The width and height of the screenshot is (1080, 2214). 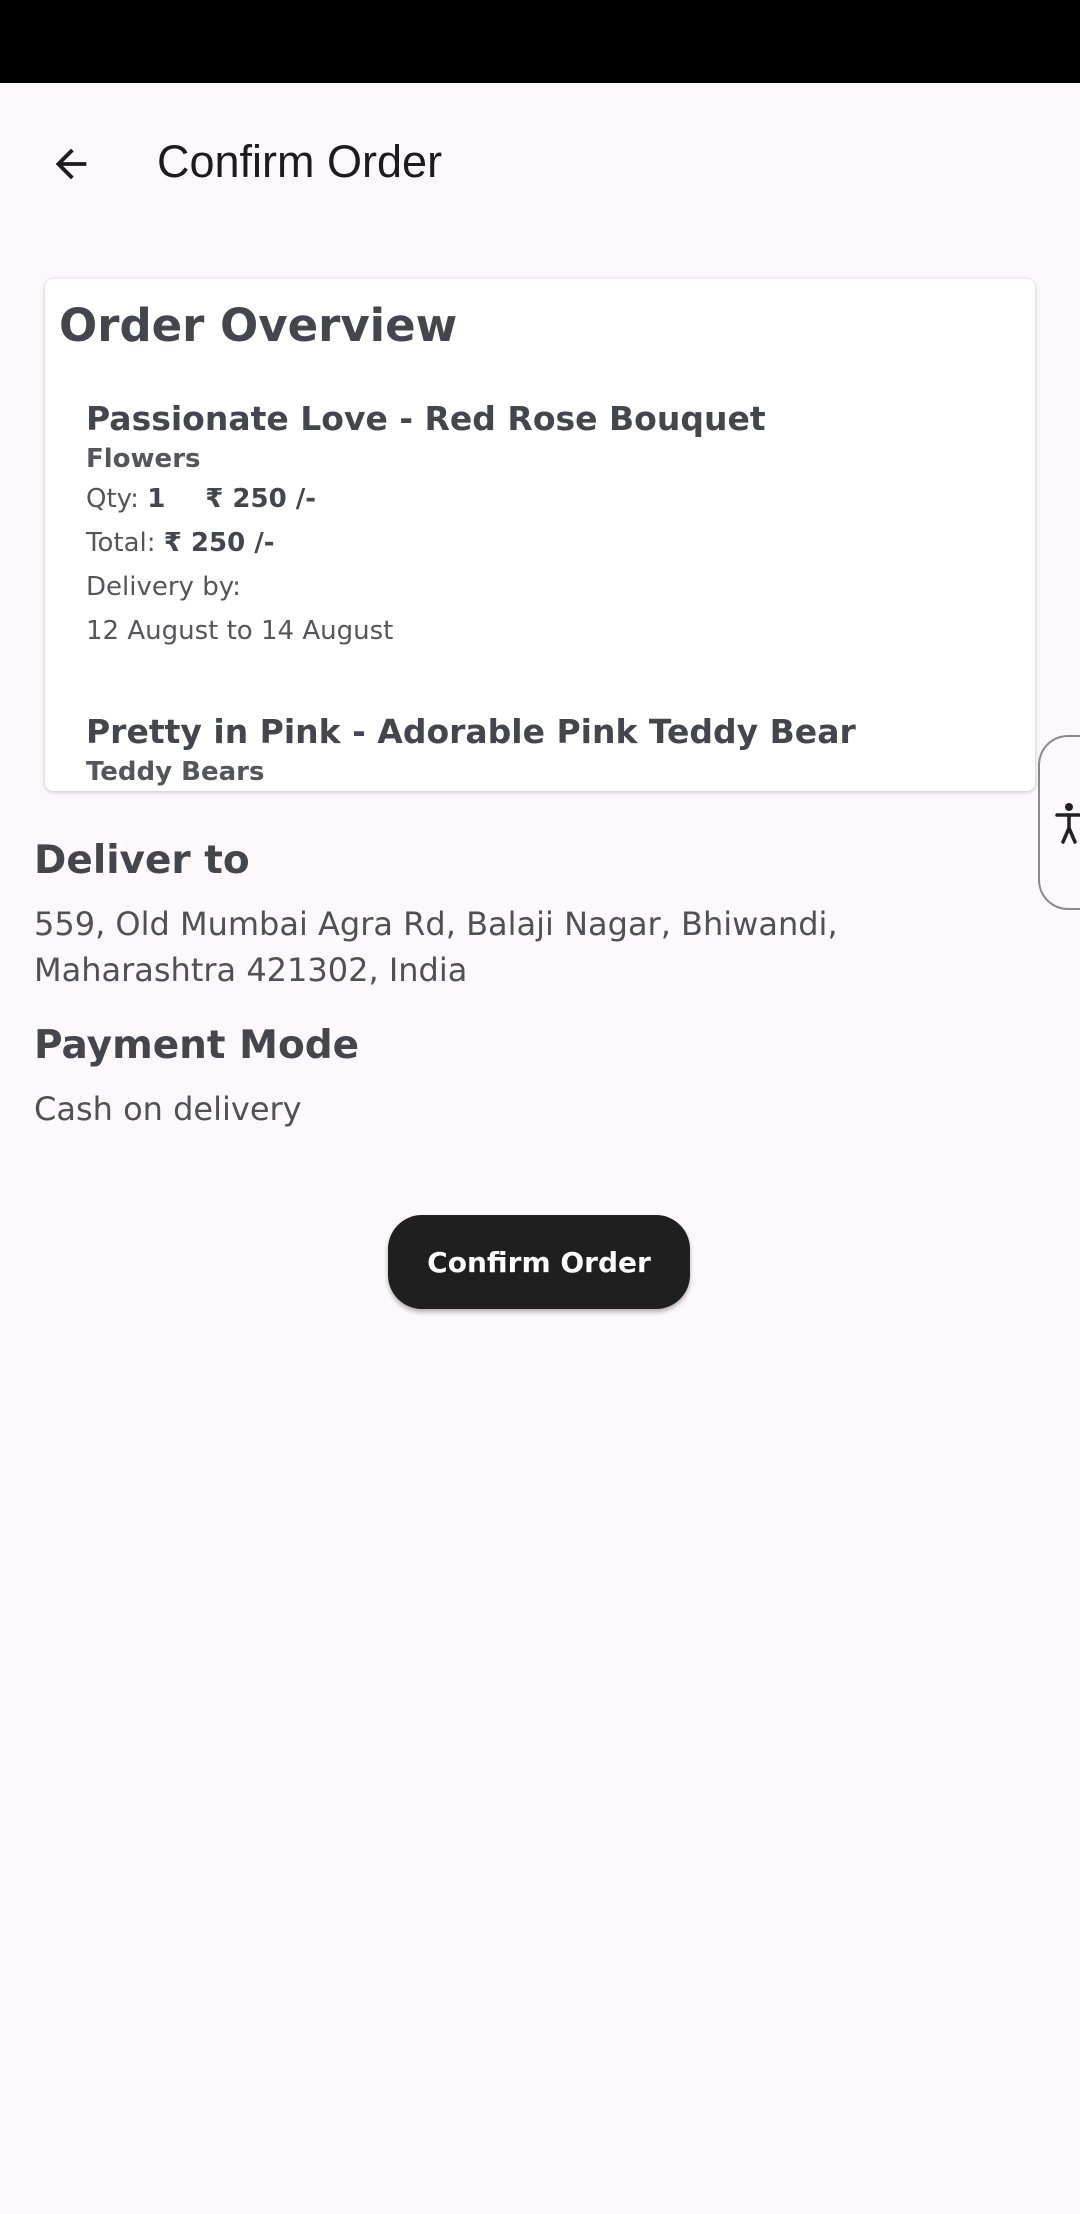 I want to click on deliver-to-heading: Deliver to, so click(x=142, y=860).